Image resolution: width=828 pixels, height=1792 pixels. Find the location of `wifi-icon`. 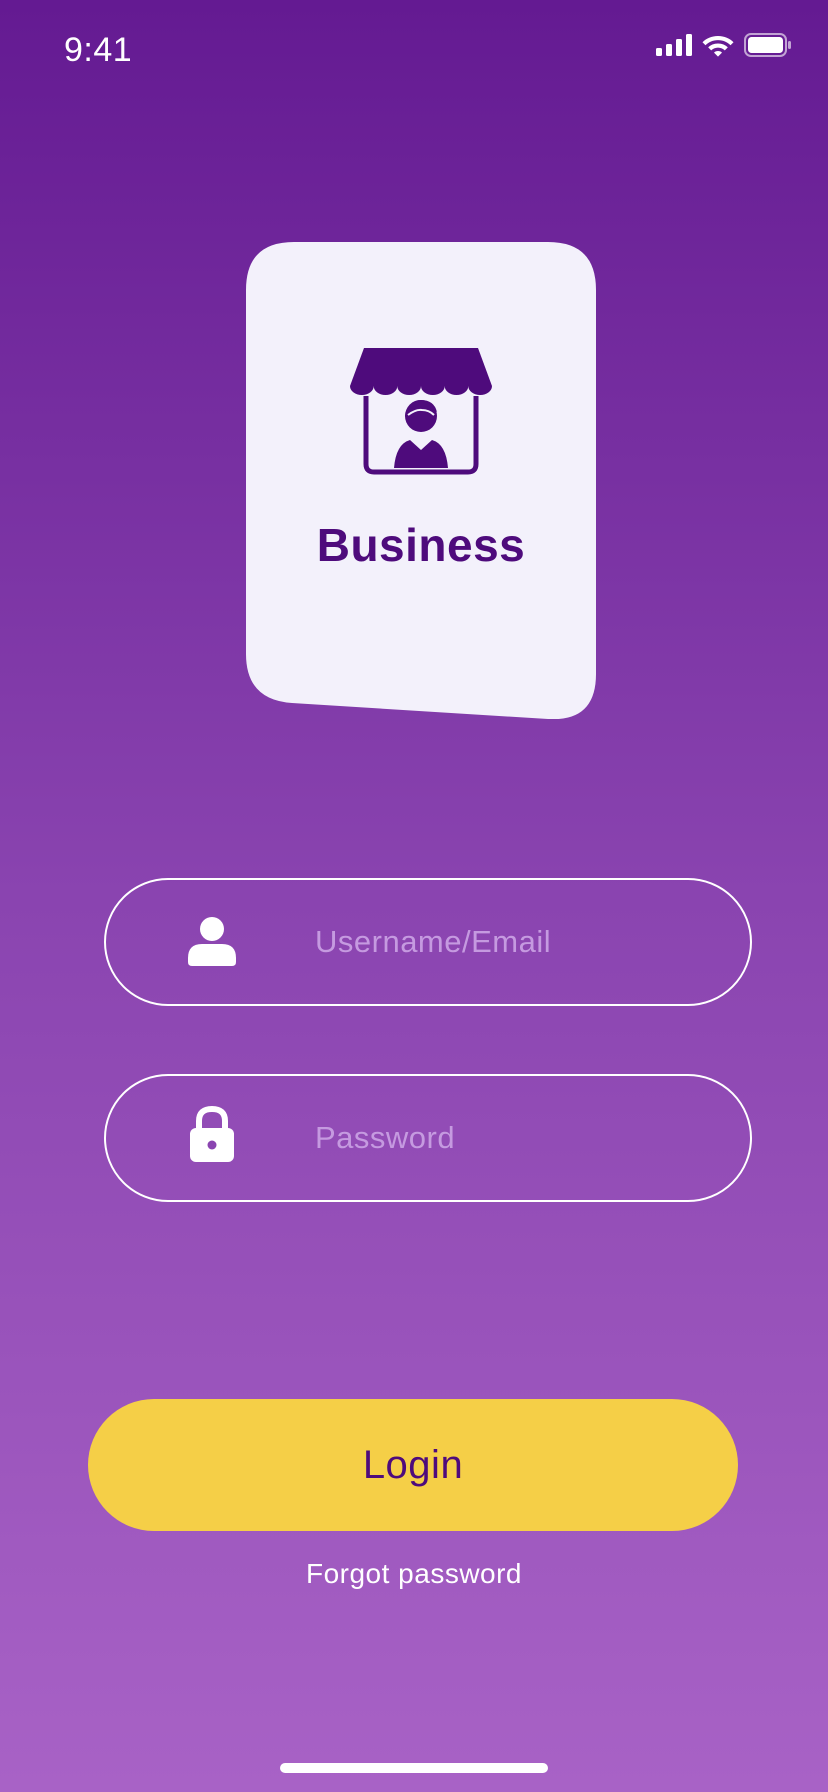

wifi-icon is located at coordinates (718, 45).